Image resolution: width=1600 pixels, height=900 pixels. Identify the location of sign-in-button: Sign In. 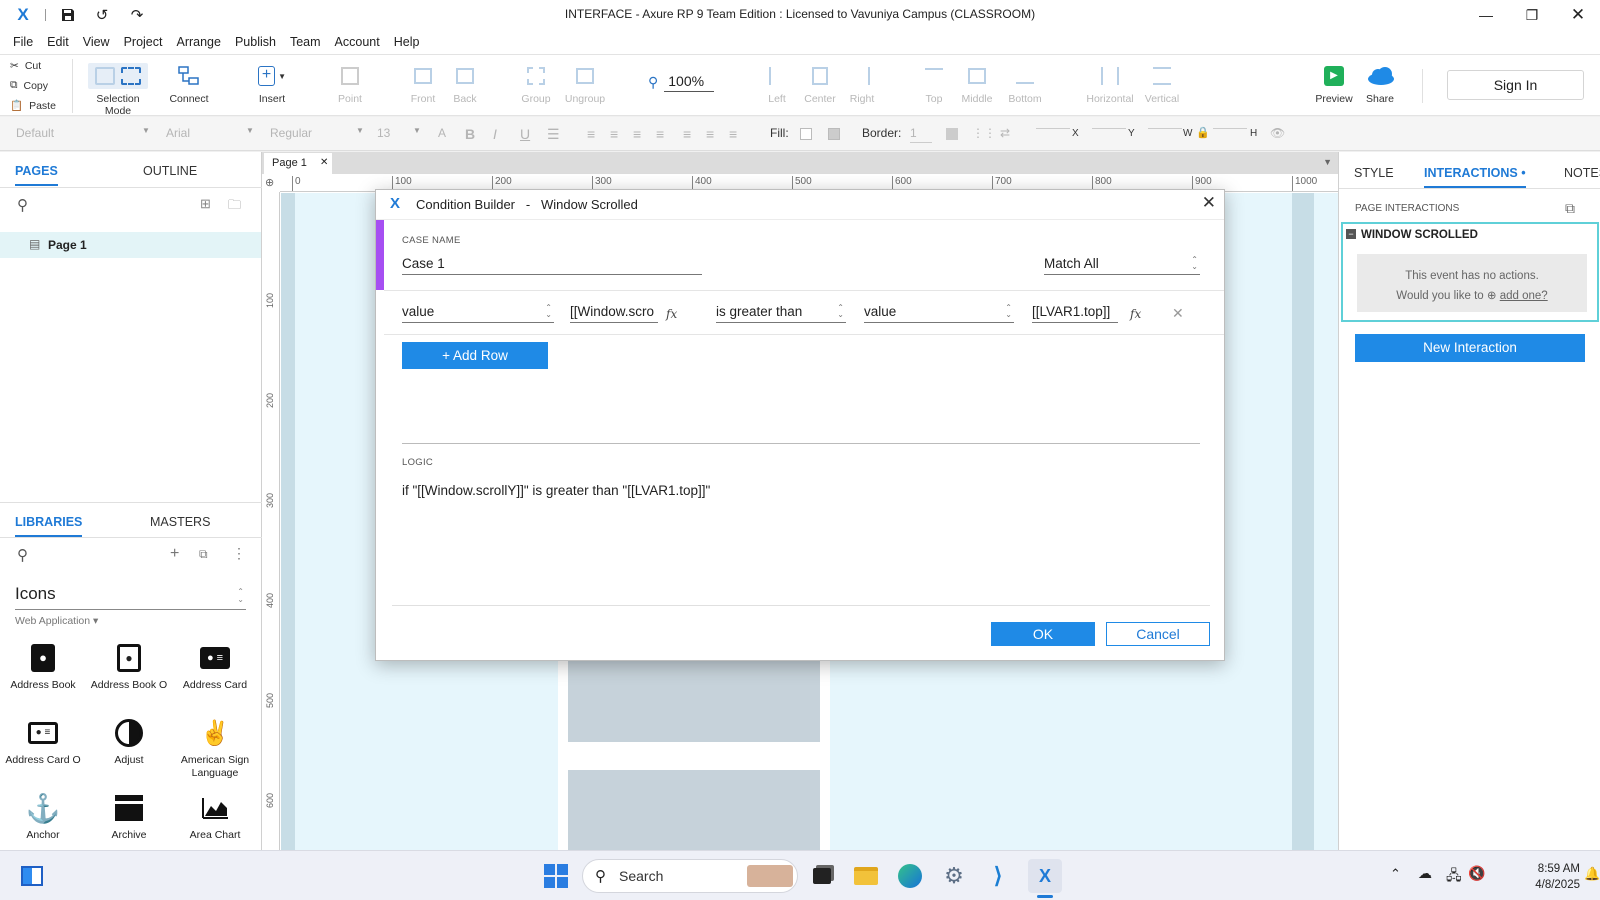
(1515, 85).